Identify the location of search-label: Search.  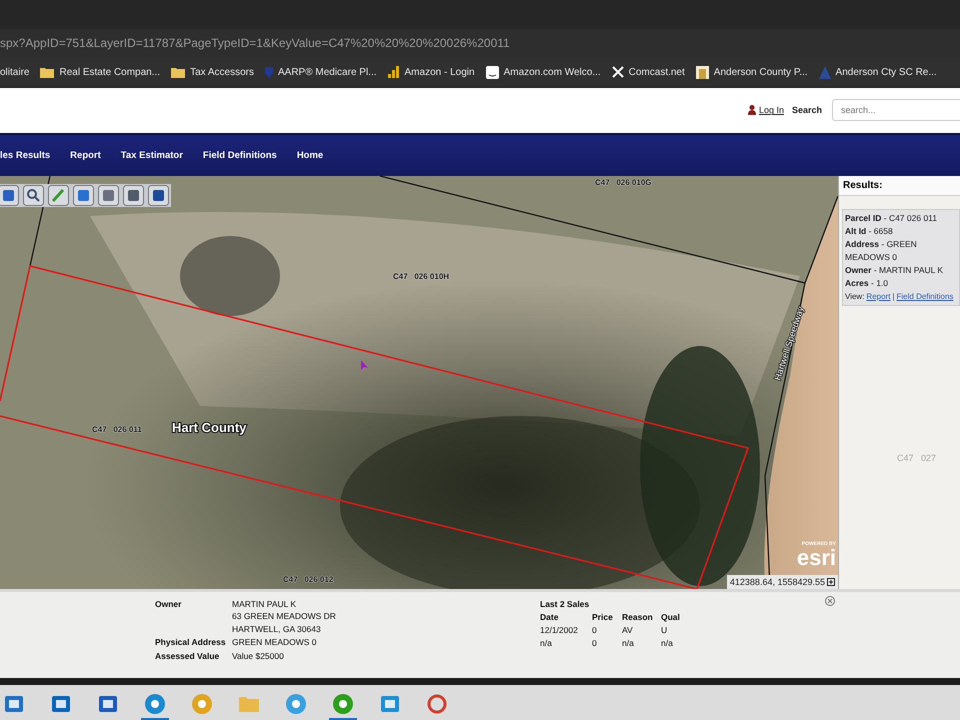
(807, 110).